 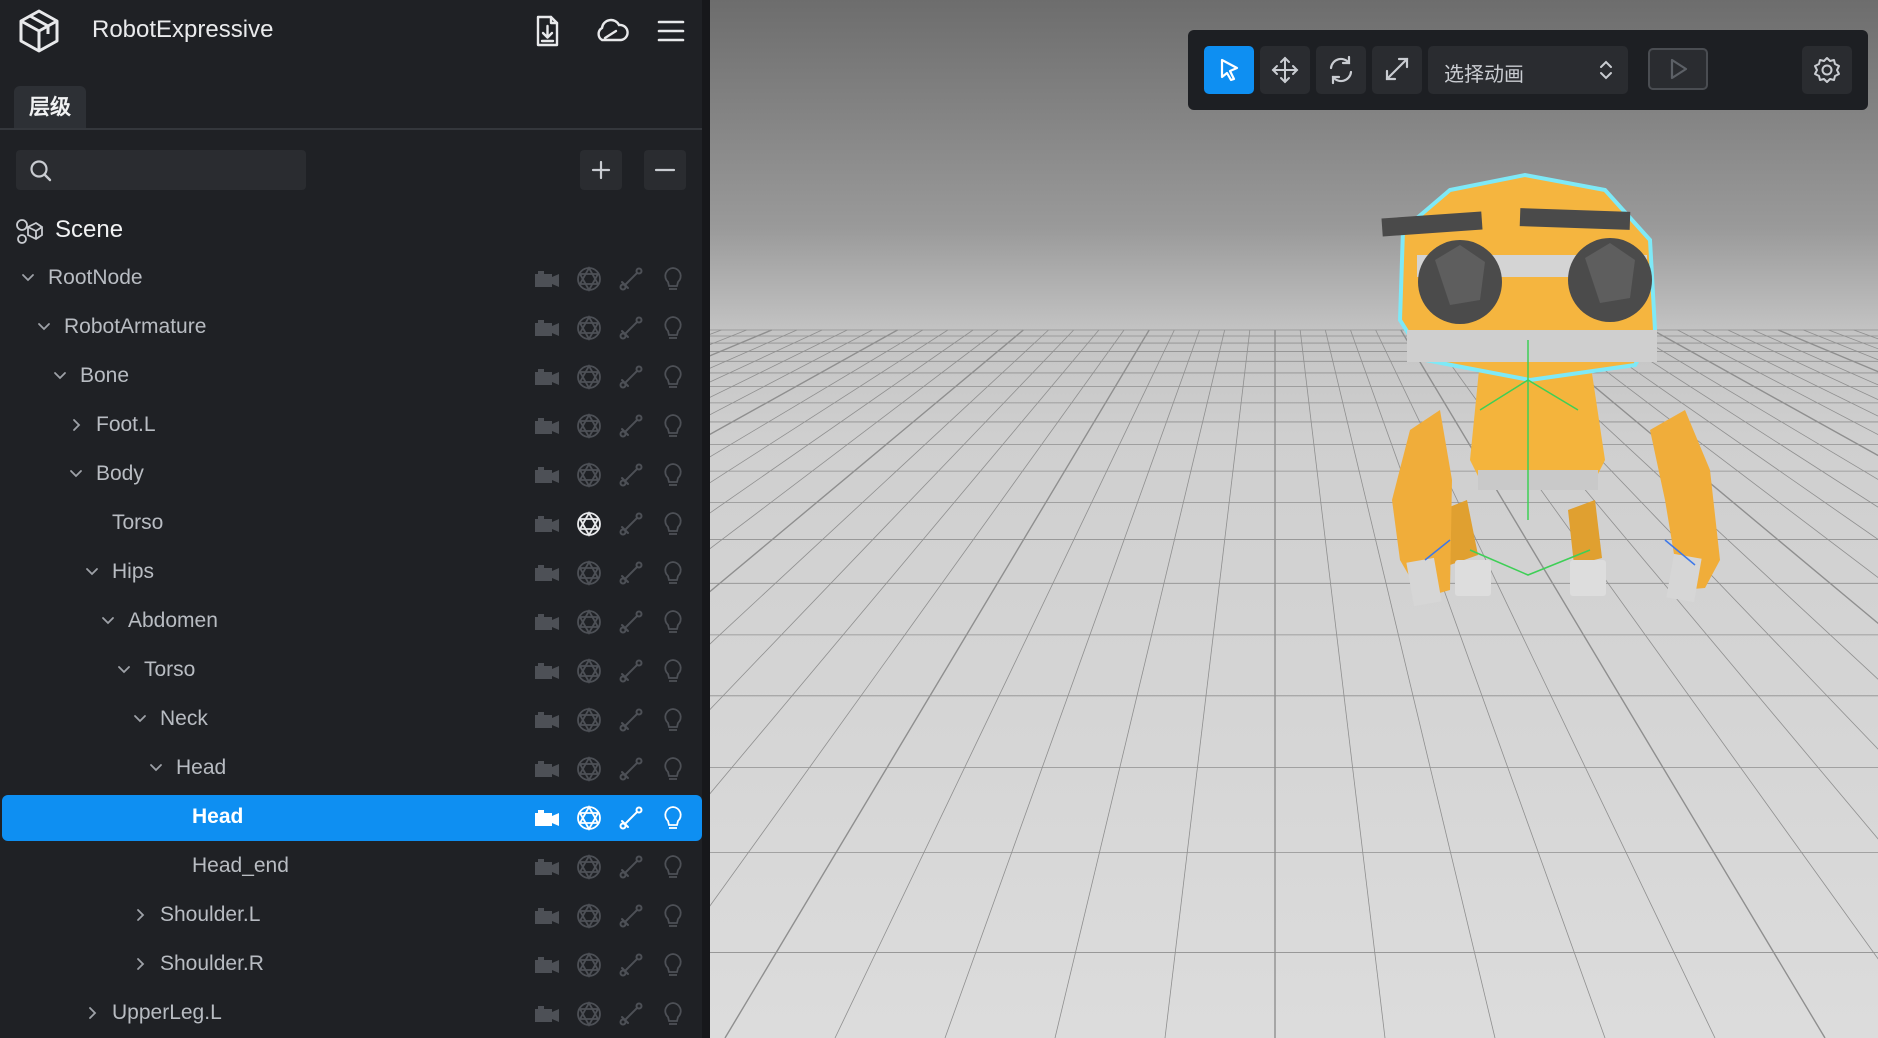 I want to click on export-file-icon, so click(x=547, y=31).